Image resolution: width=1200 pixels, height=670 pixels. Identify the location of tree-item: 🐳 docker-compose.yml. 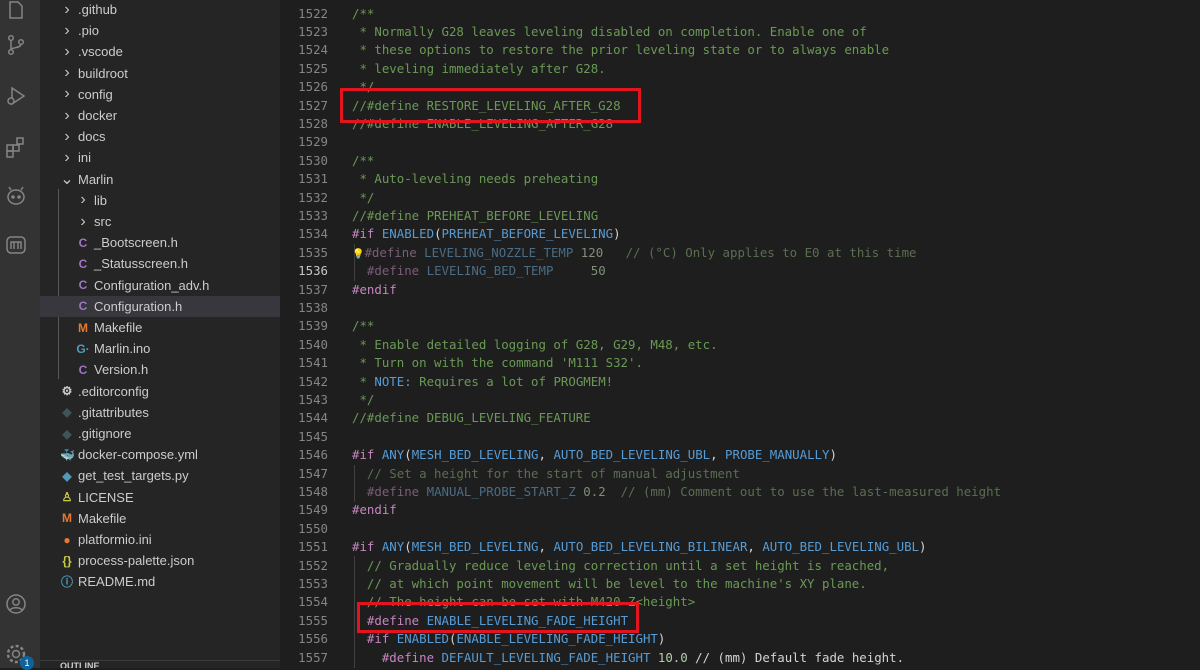
(160, 454).